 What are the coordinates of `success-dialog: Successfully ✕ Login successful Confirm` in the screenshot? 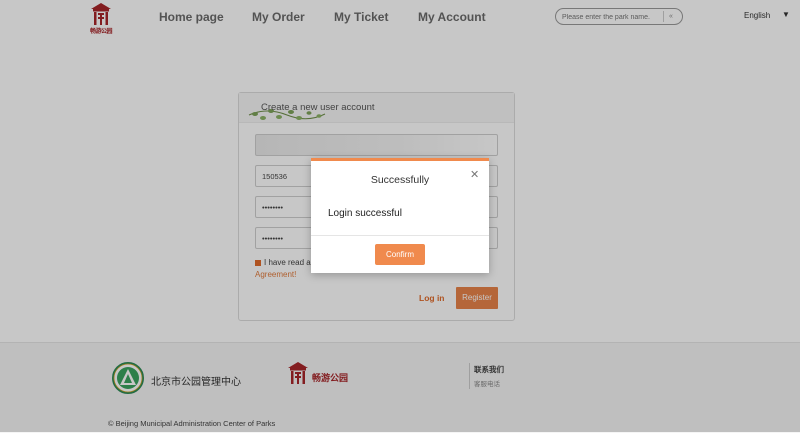 It's located at (400, 215).